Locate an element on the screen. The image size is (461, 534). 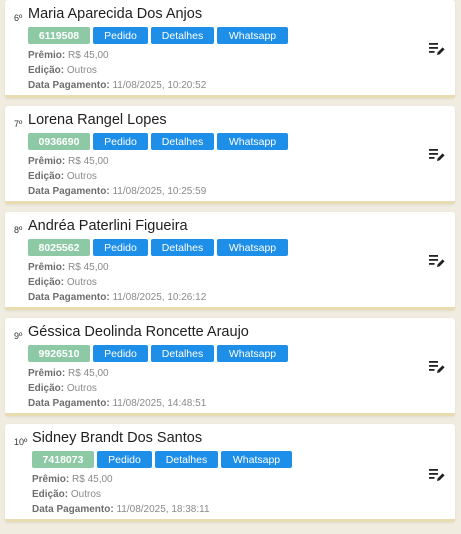
rank-label: 10º is located at coordinates (21, 442).